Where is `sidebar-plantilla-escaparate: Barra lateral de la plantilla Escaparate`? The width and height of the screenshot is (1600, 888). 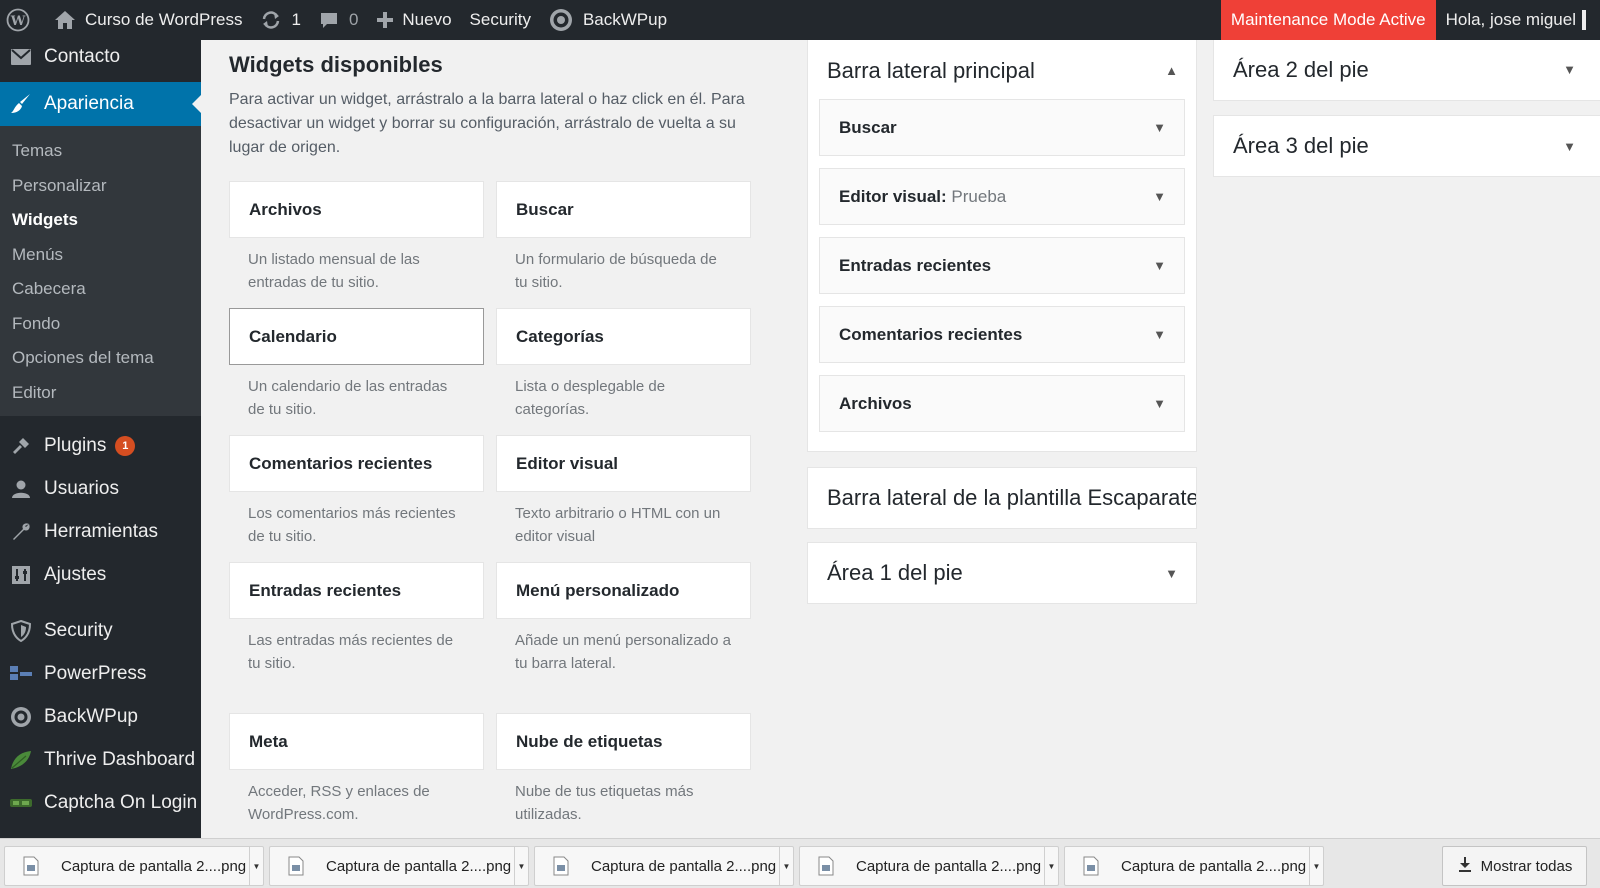 sidebar-plantilla-escaparate: Barra lateral de la plantilla Escaparate is located at coordinates (1002, 498).